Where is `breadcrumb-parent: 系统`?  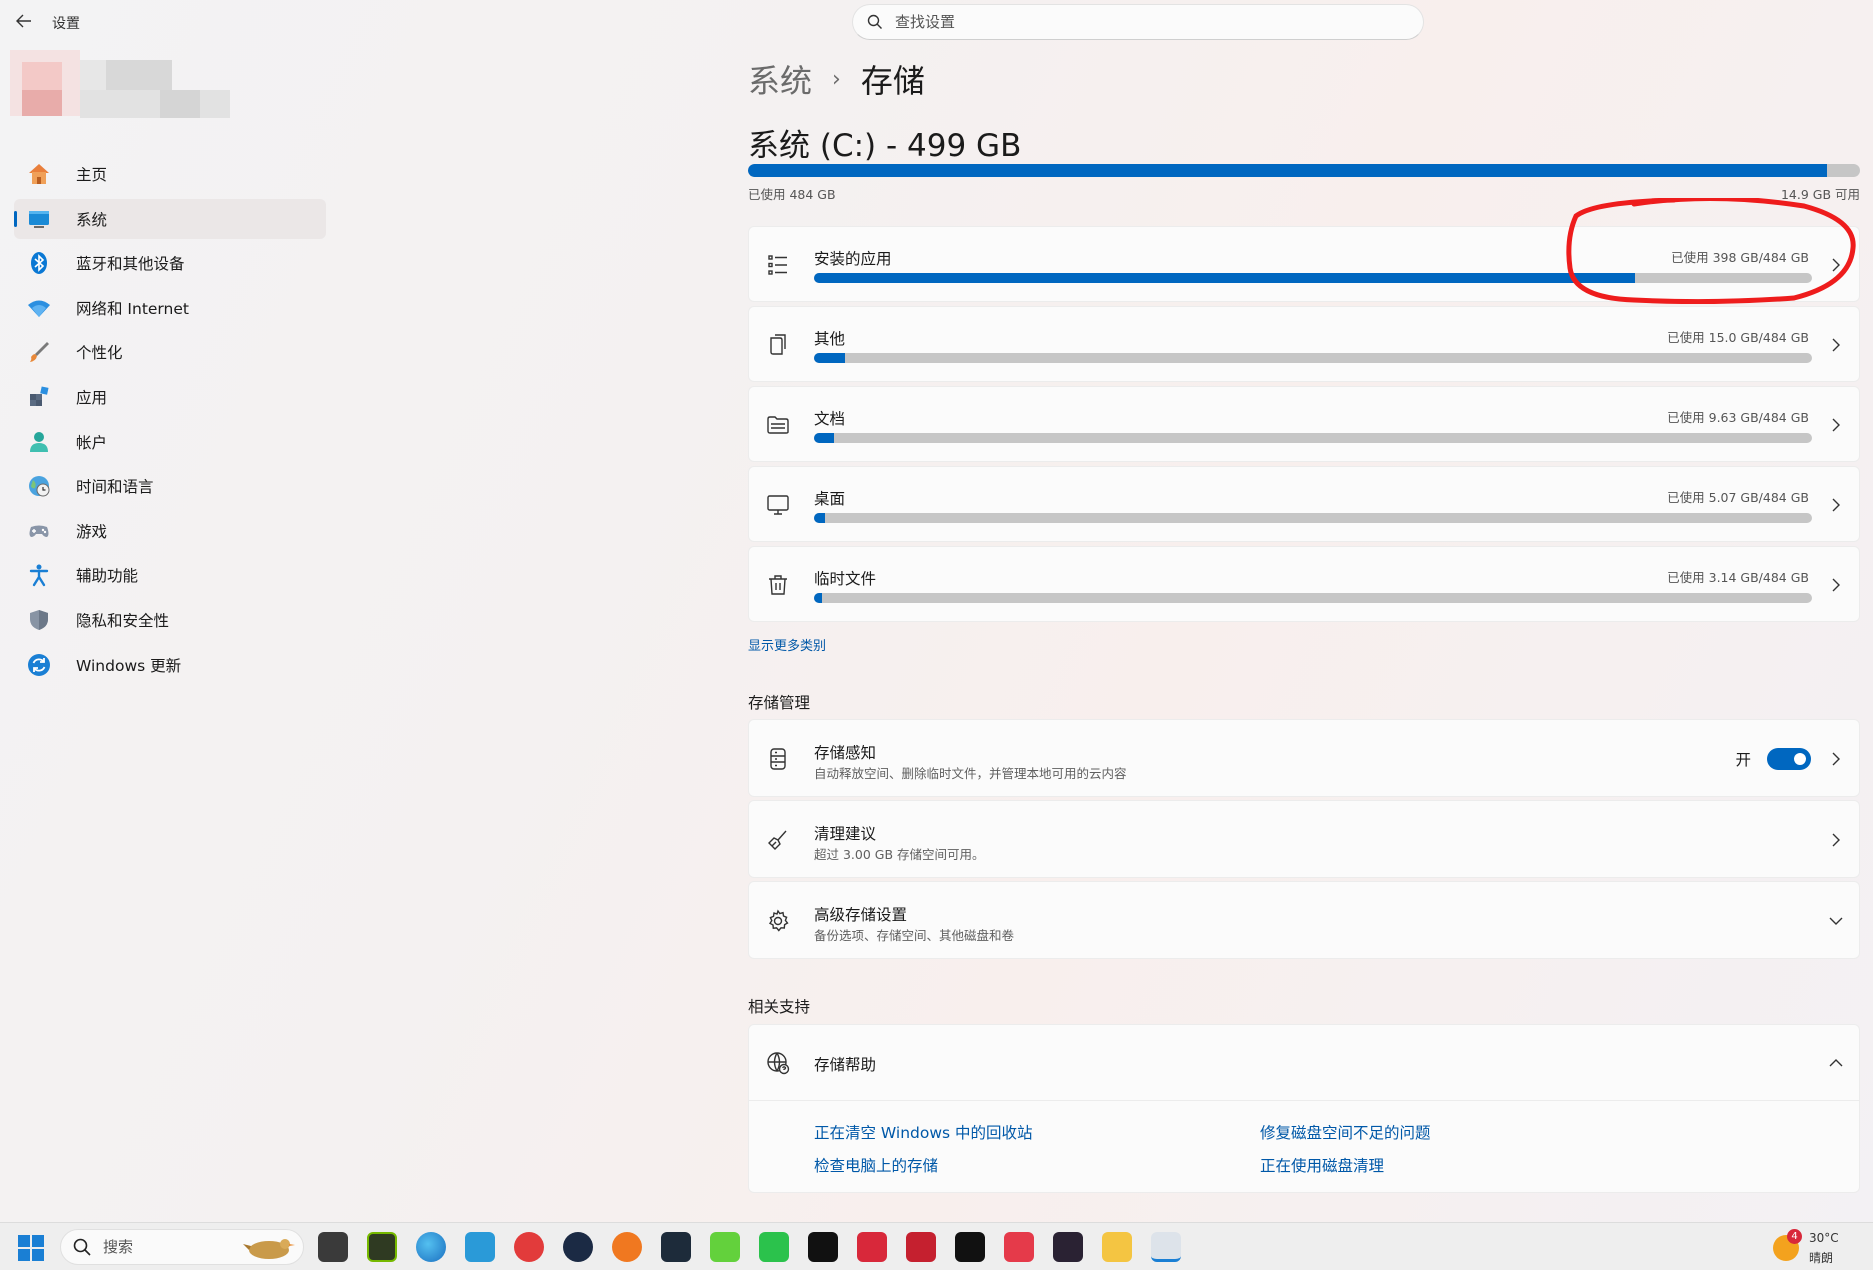 breadcrumb-parent: 系统 is located at coordinates (780, 79).